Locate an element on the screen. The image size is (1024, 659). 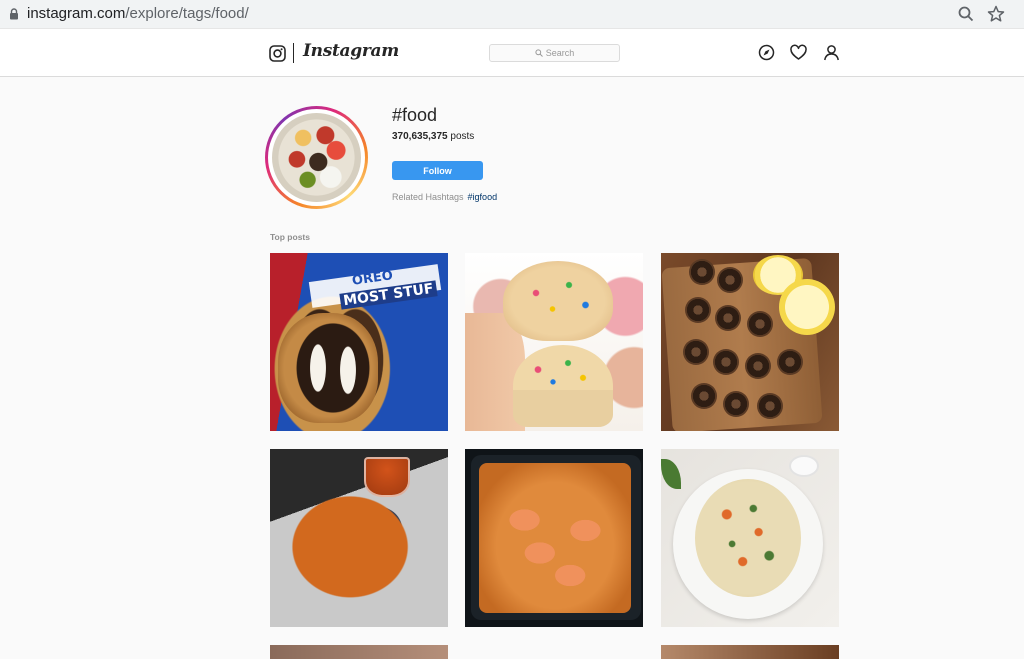
related-label: Related Hashtags is located at coordinates (428, 197).